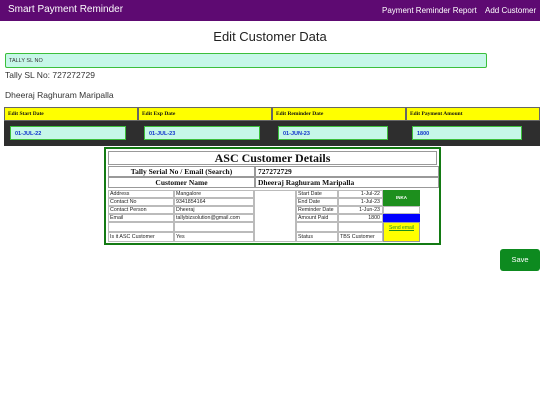 The height and width of the screenshot is (405, 540). I want to click on edit-exp-date-input: 01-JUL-23, so click(202, 133).